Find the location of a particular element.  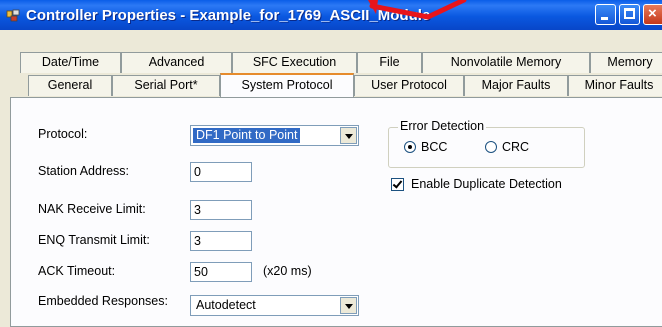

embedded-responses-value: Autodetect is located at coordinates (226, 305).